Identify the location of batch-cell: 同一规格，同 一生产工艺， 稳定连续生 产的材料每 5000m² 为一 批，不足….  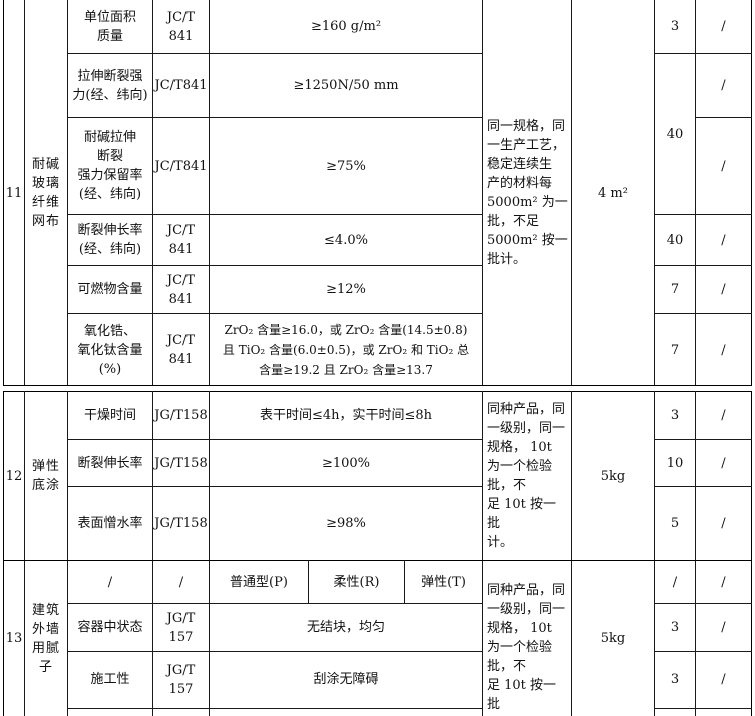
(527, 193).